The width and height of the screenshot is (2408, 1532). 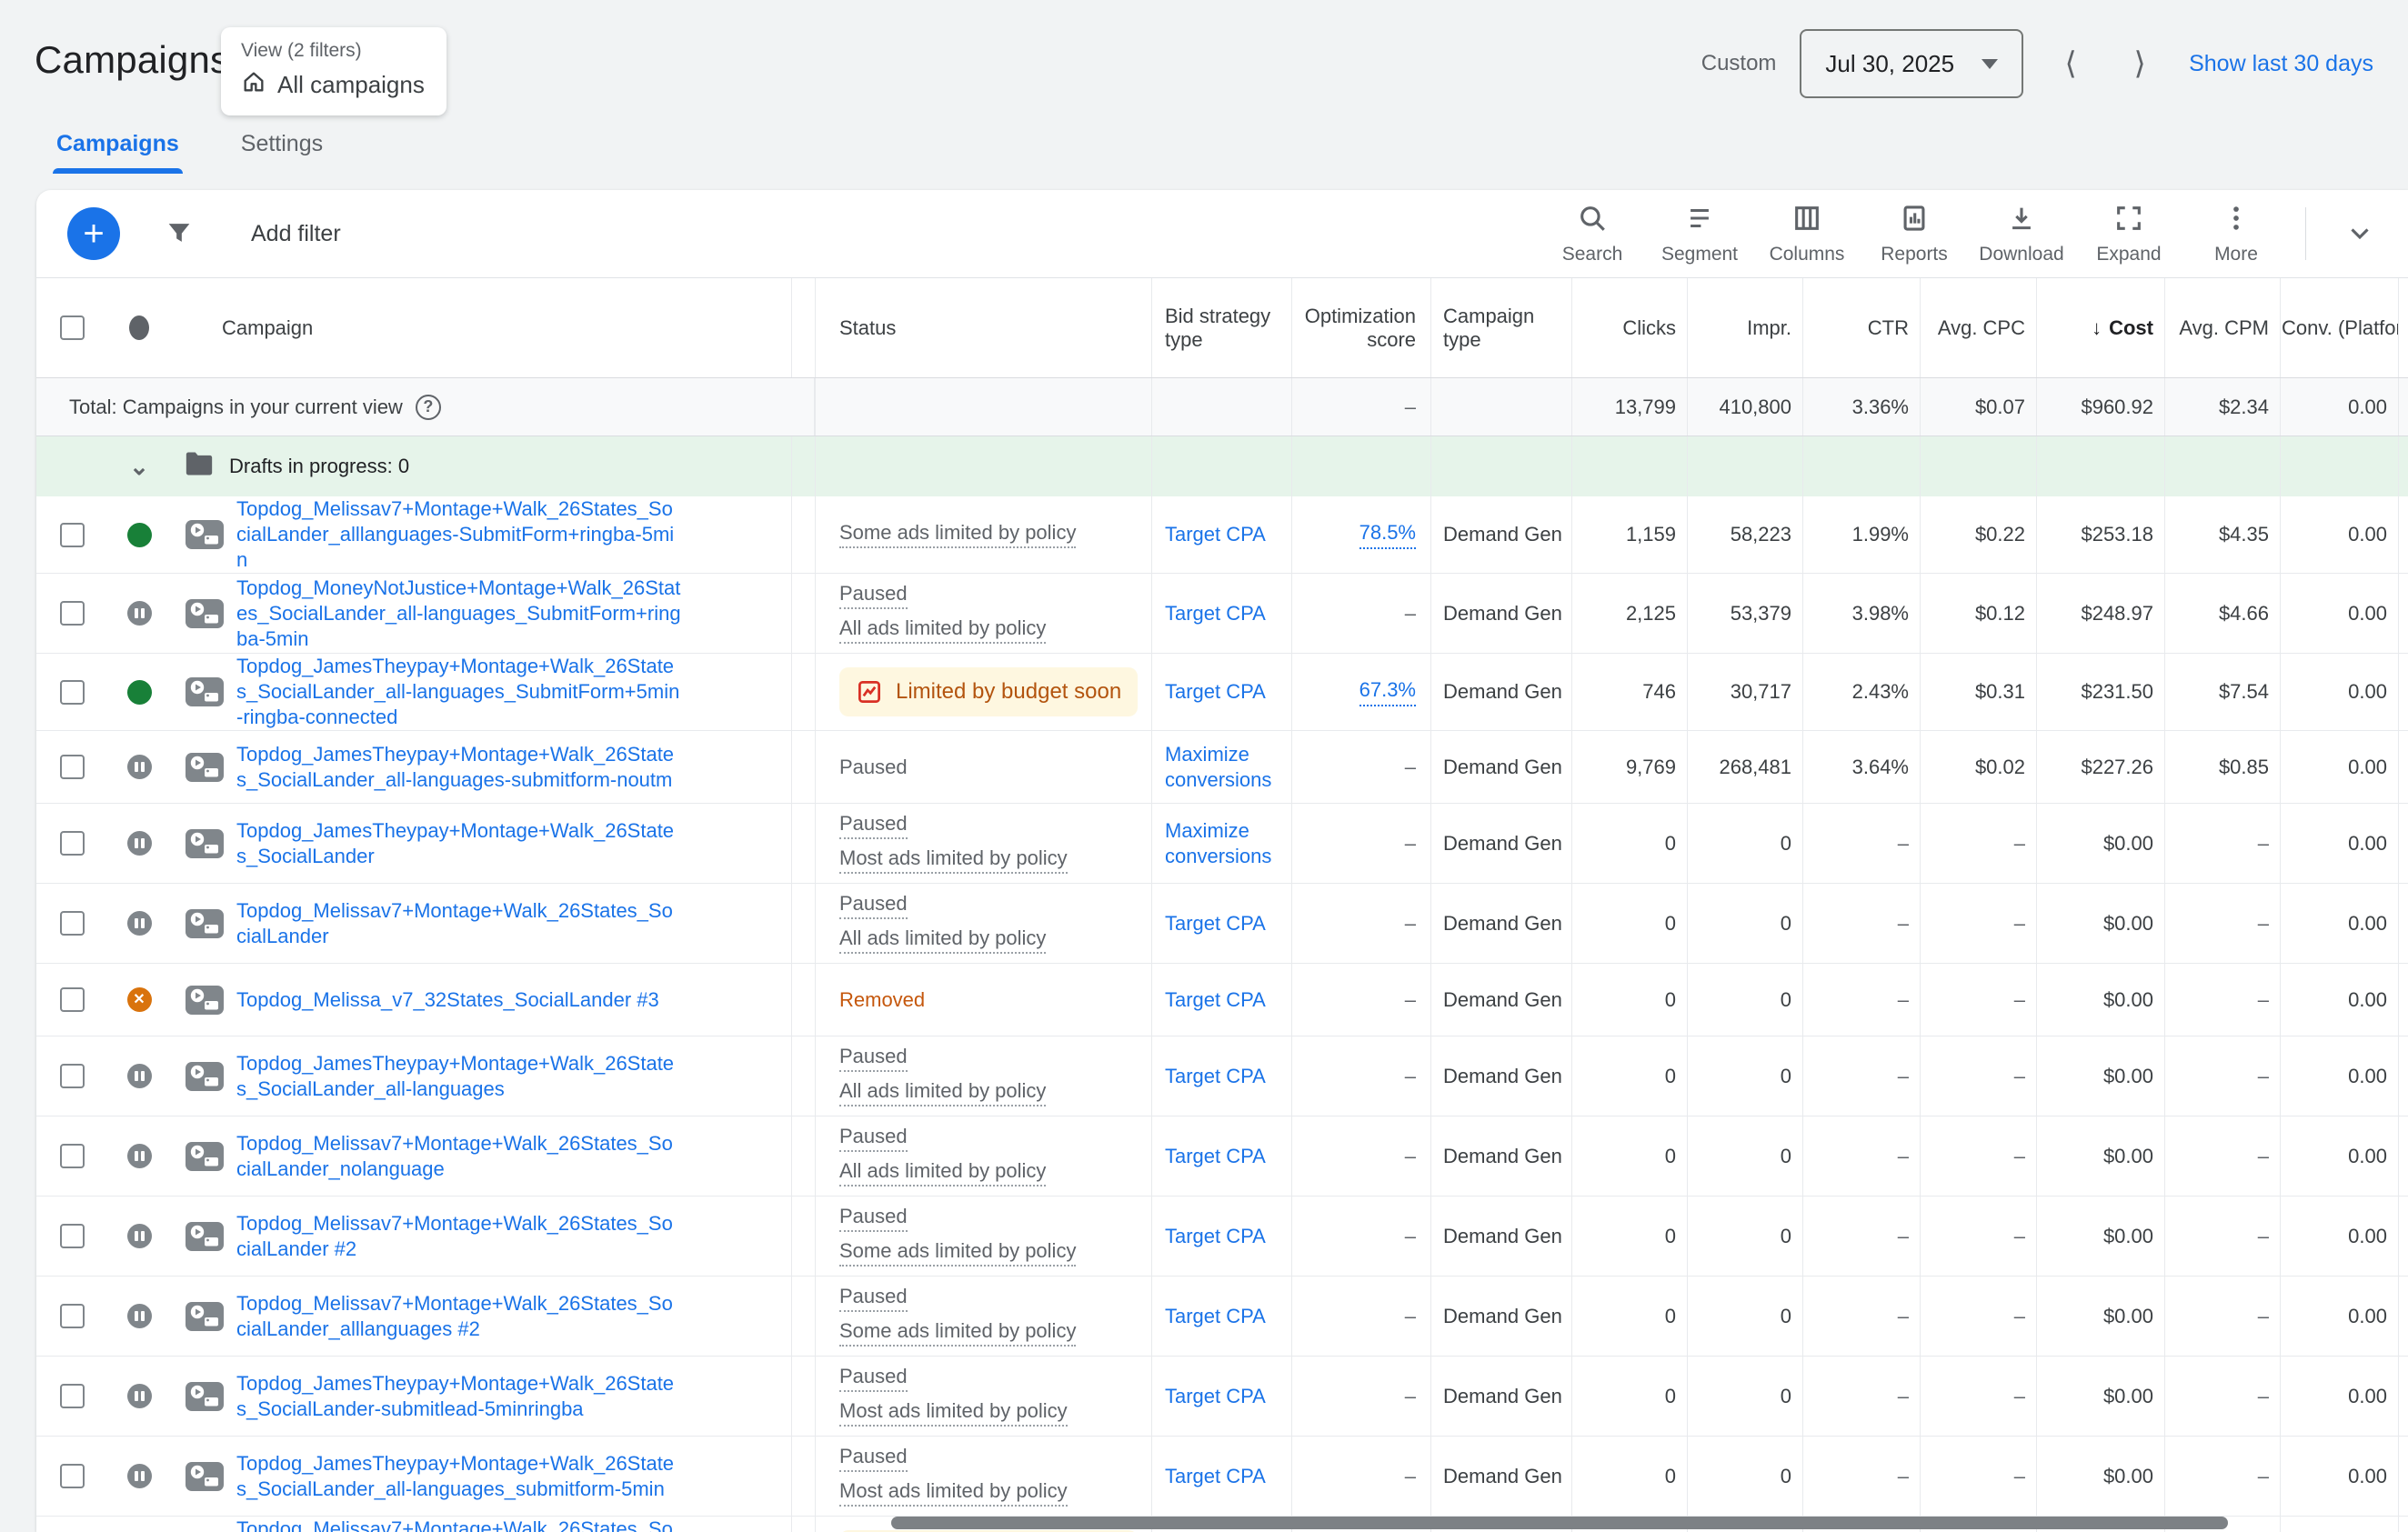 I want to click on drafts-row: ⌄ Drafts in progress: 0, so click(x=1222, y=466).